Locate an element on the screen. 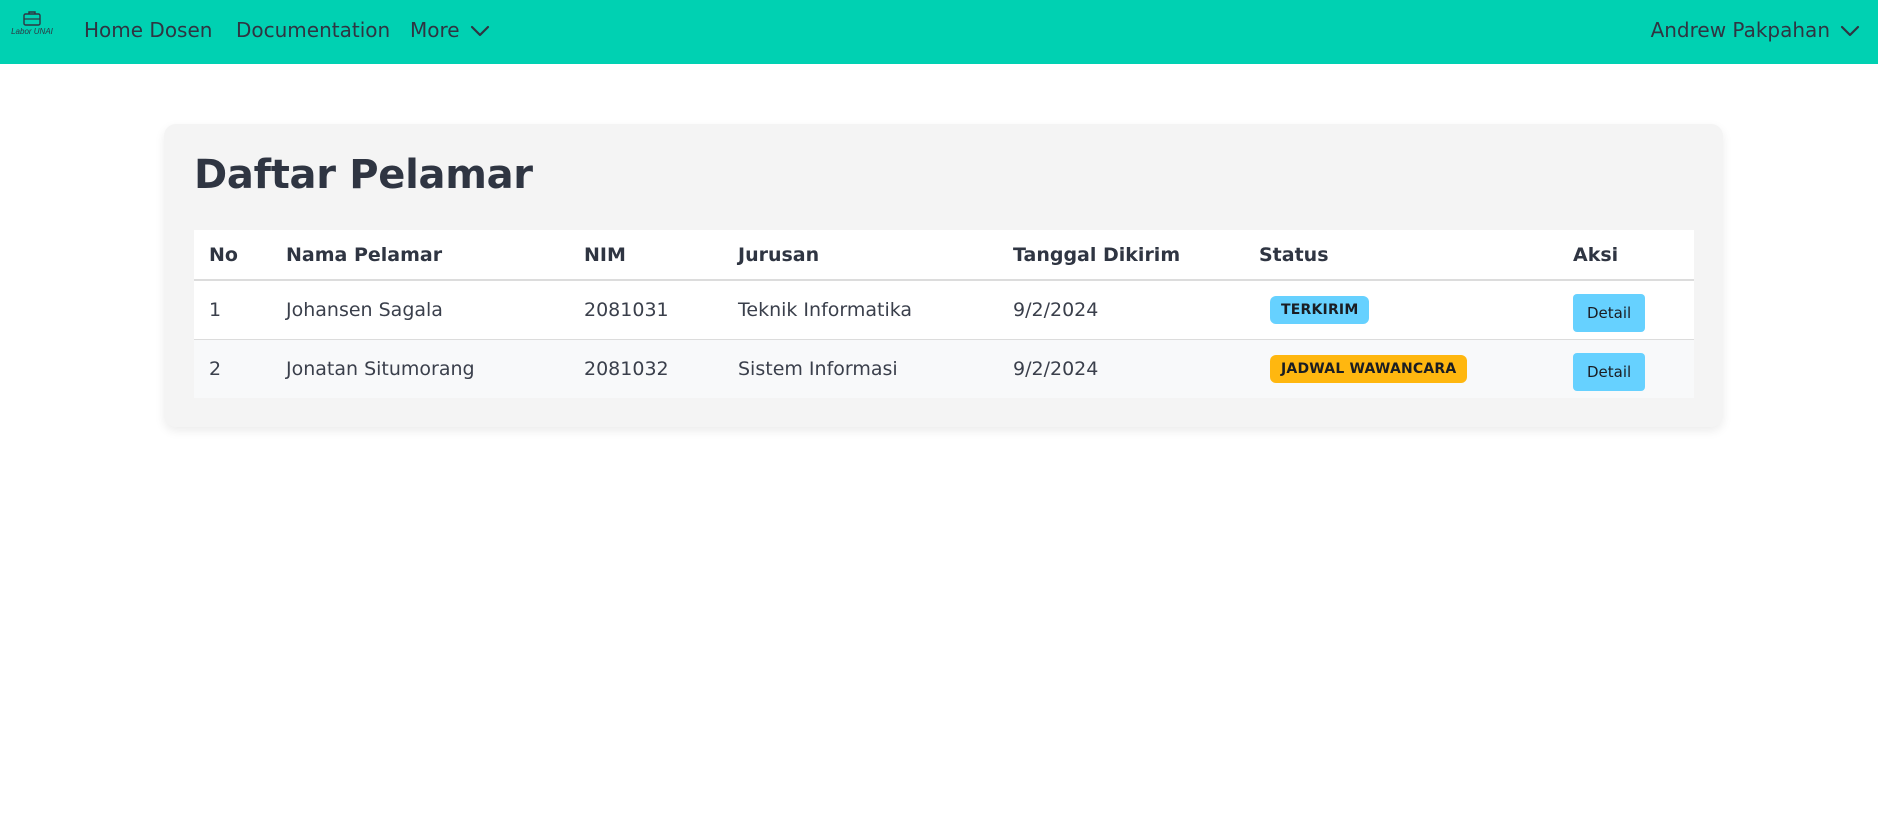 The width and height of the screenshot is (1878, 835). user-menu-dropdown: Andrew Pakpahan is located at coordinates (1755, 30).